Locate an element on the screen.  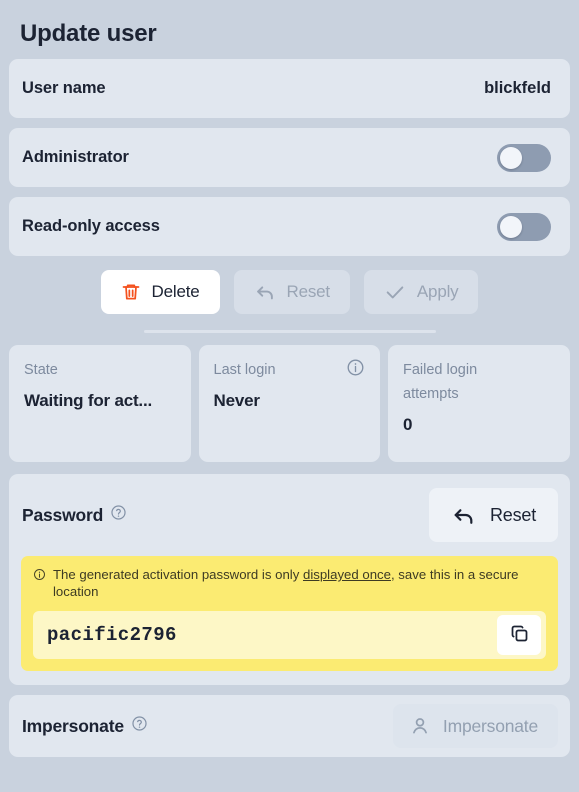
user-name-value: blickfeld is located at coordinates (517, 88).